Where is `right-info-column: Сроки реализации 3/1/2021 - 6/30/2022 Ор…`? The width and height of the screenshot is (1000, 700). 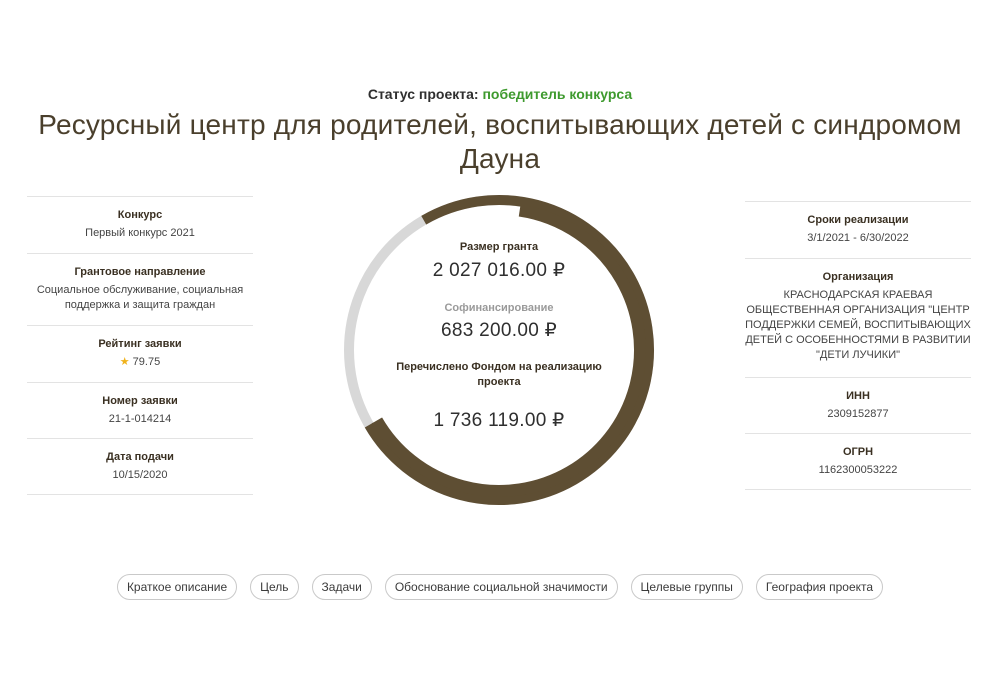
right-info-column: Сроки реализации 3/1/2021 - 6/30/2022 Ор… is located at coordinates (858, 345).